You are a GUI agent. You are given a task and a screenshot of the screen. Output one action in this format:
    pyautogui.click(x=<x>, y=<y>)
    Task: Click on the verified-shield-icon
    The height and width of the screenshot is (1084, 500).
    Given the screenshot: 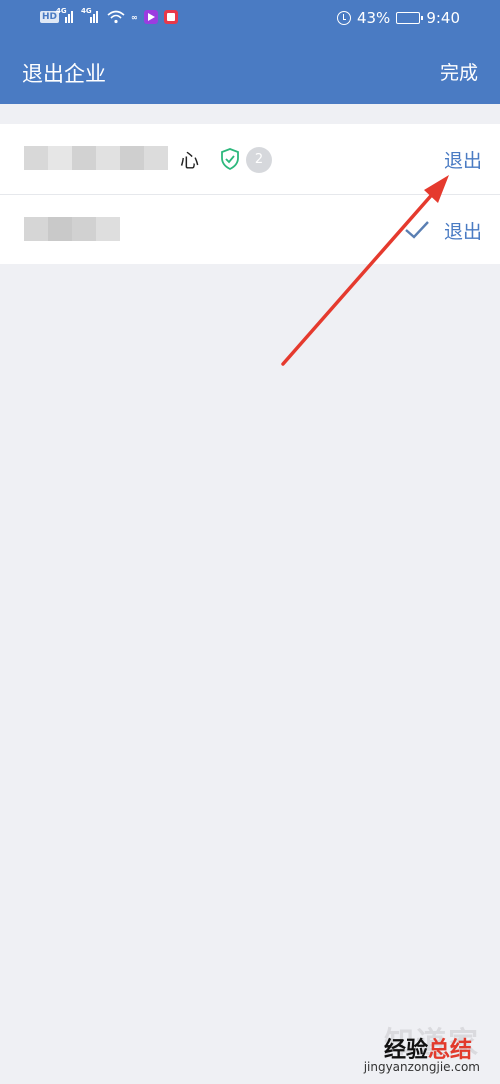 What is the action you would take?
    pyautogui.click(x=230, y=159)
    